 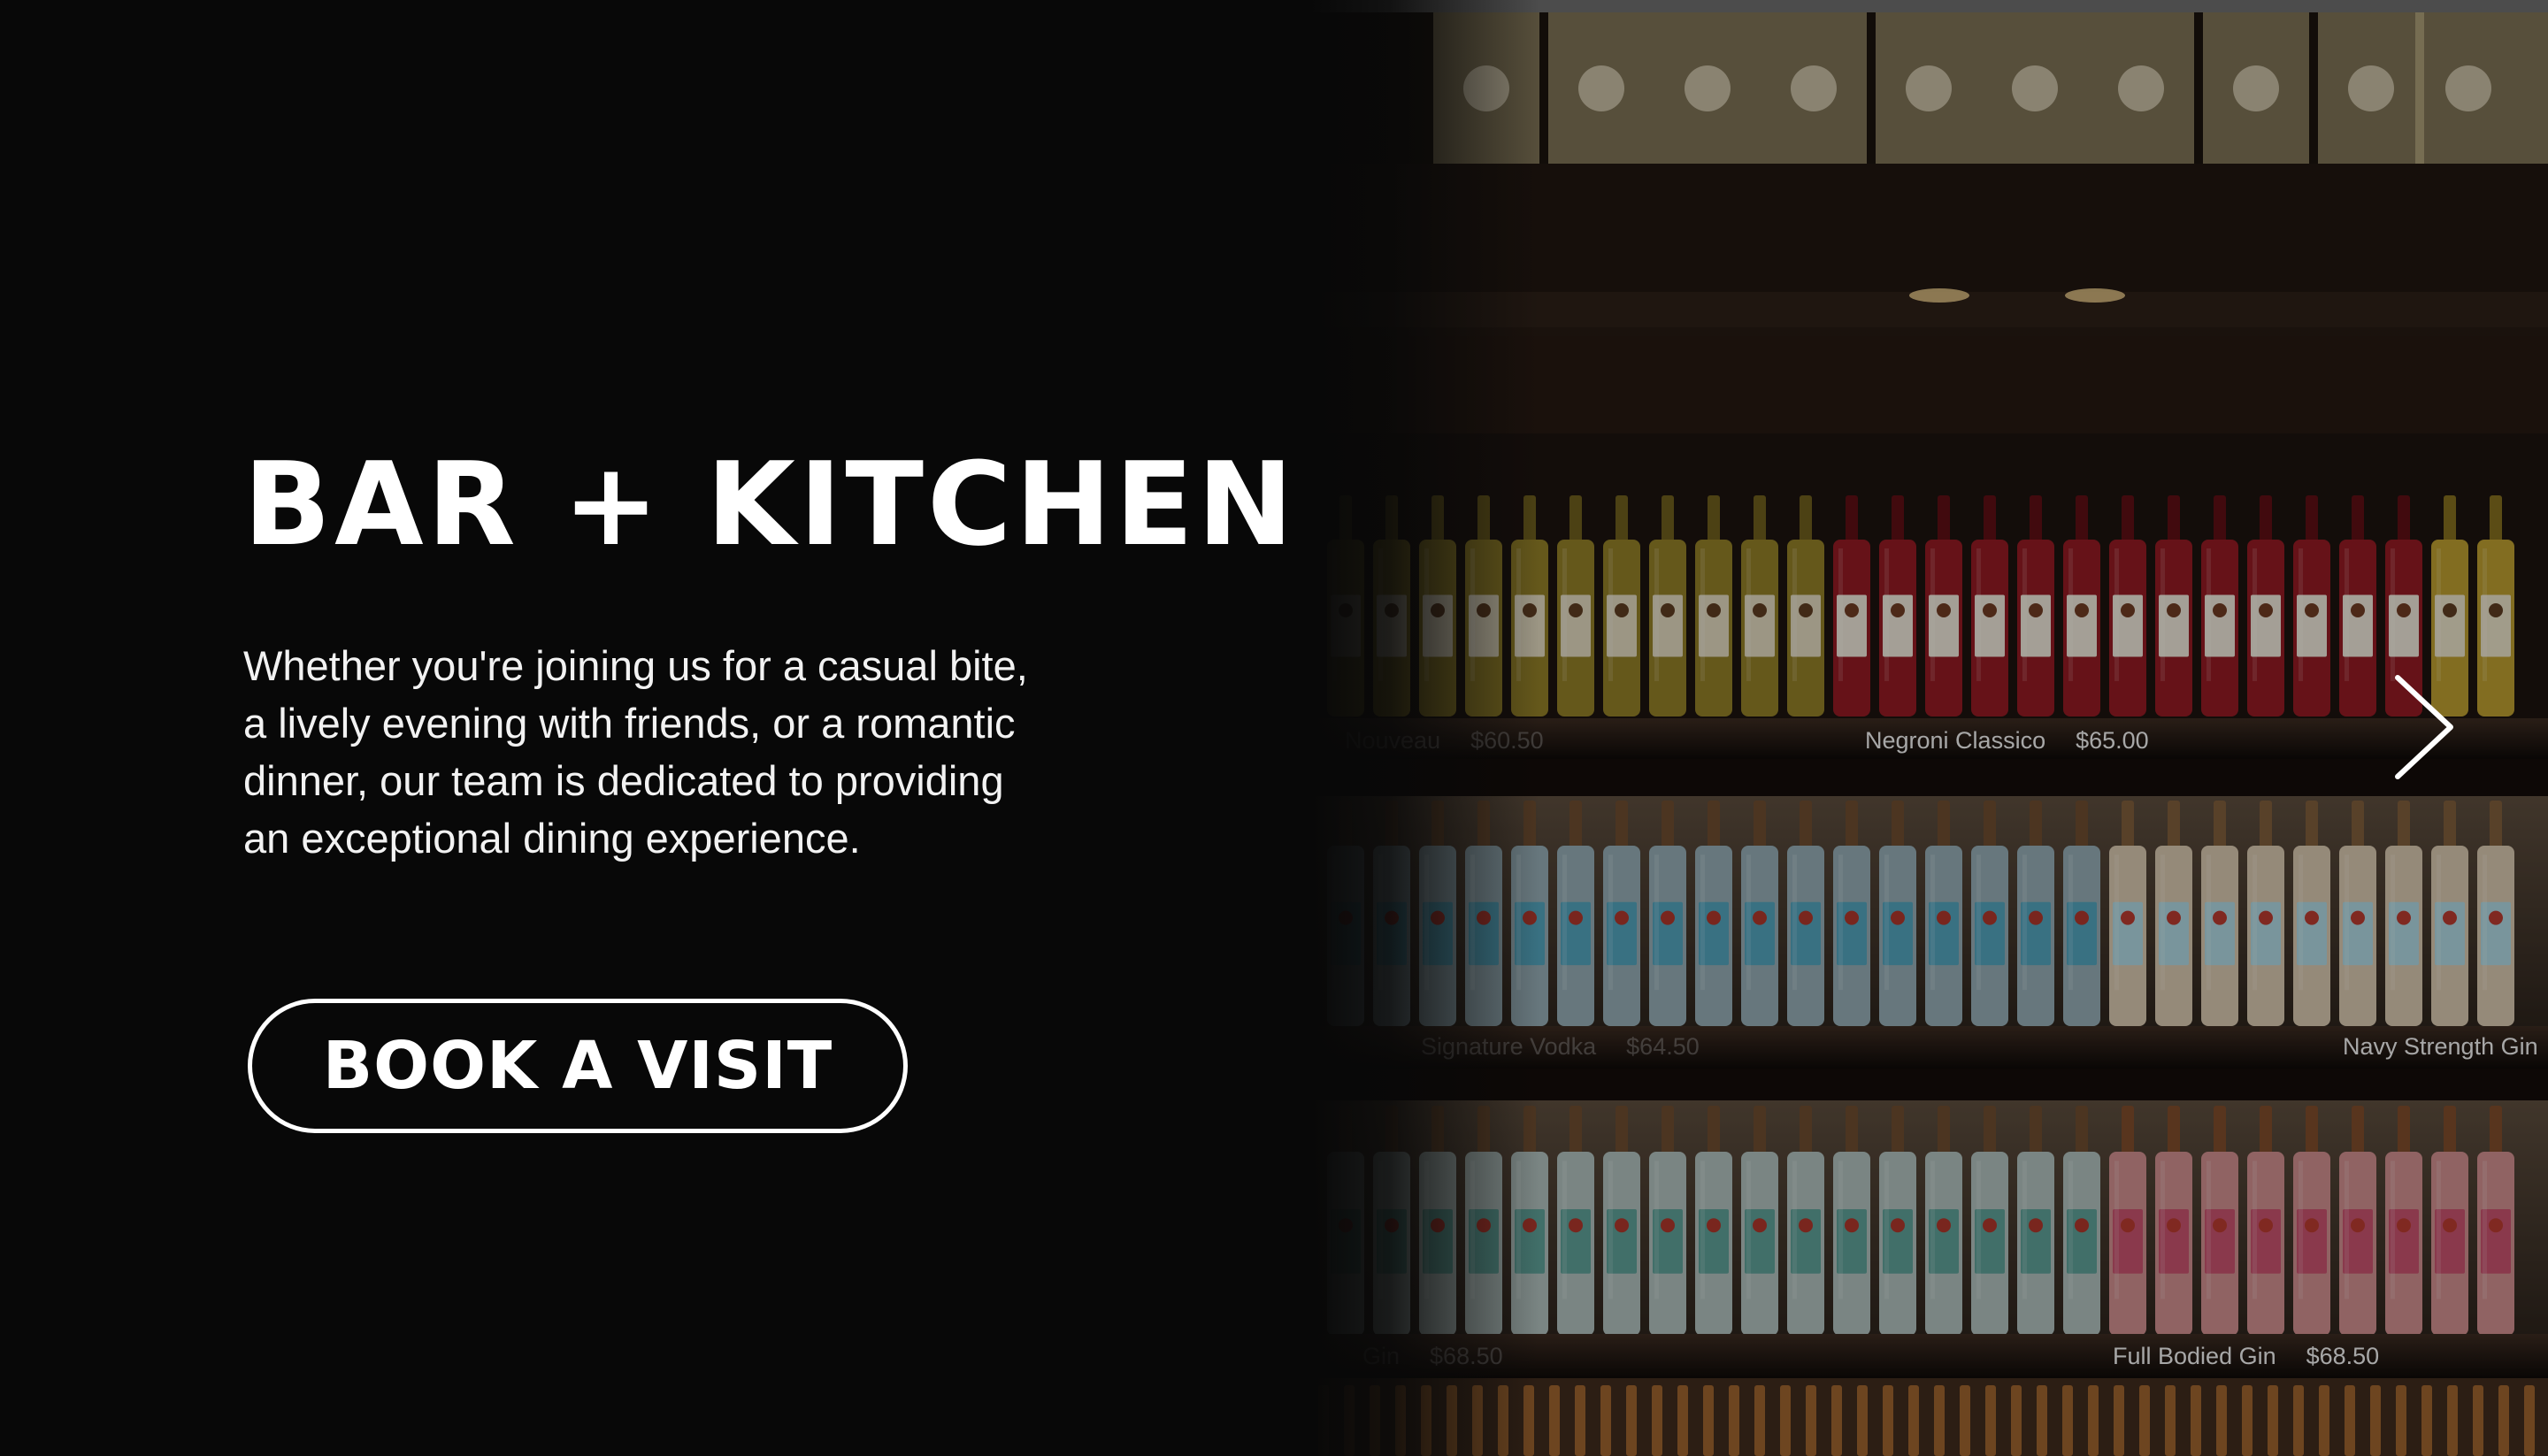 What do you see at coordinates (770, 504) in the screenshot?
I see `page-title: BAR + KITCHEN` at bounding box center [770, 504].